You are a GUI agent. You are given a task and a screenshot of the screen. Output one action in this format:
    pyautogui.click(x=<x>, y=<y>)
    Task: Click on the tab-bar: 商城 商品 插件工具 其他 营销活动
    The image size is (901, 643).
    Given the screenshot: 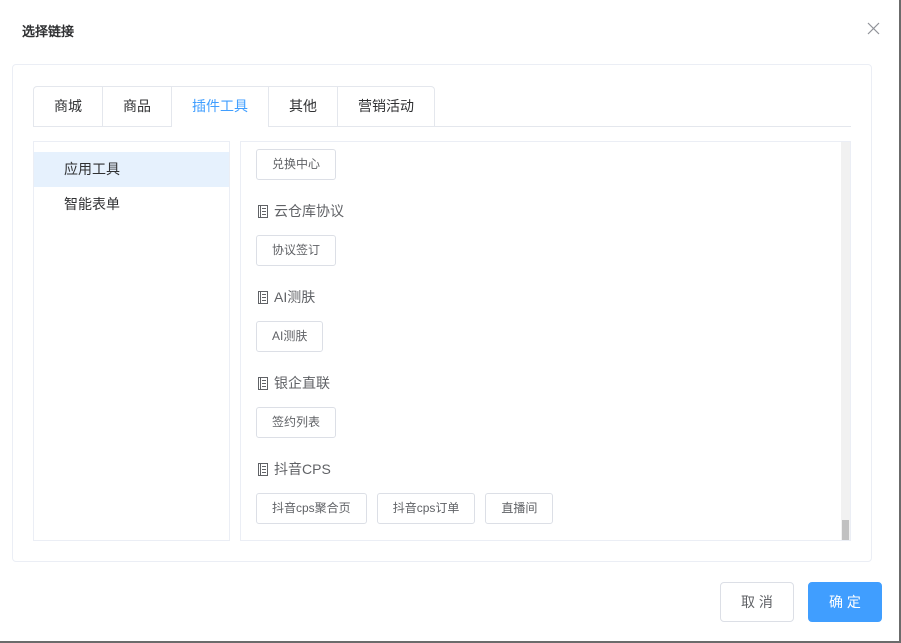 What is the action you would take?
    pyautogui.click(x=442, y=106)
    